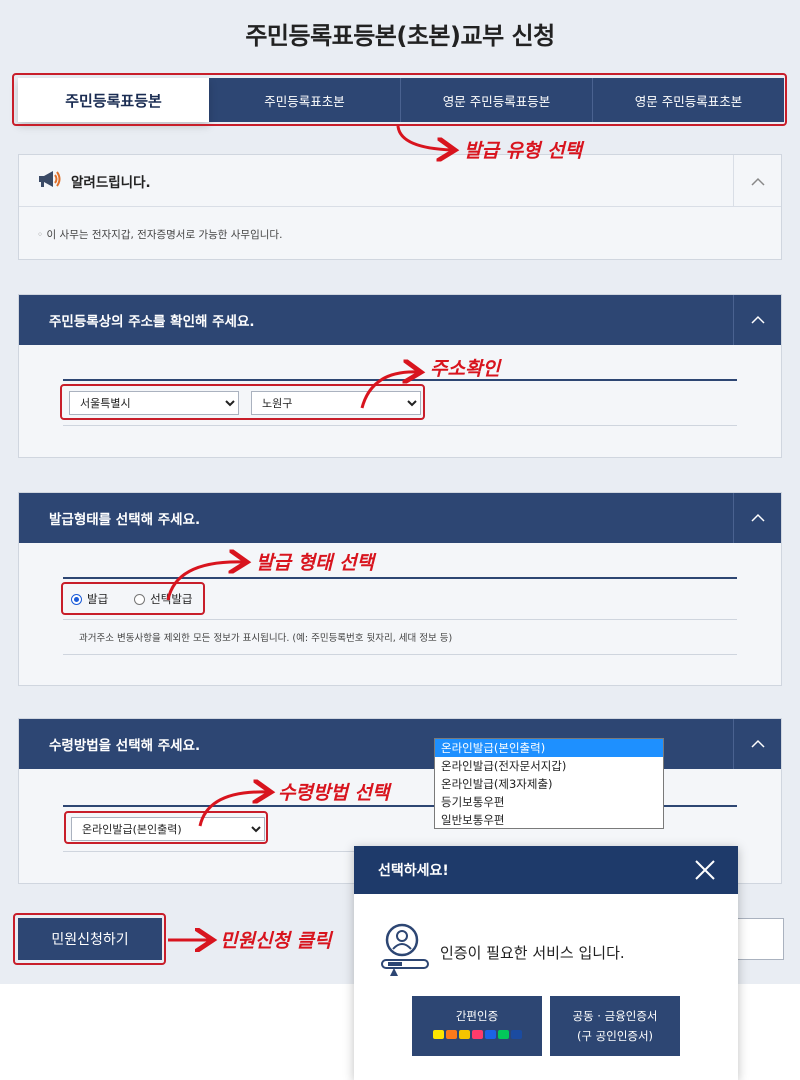 Image resolution: width=800 pixels, height=1080 pixels. I want to click on address-section-title: 주민등록상의 주소를 확인해 주세요., so click(152, 322).